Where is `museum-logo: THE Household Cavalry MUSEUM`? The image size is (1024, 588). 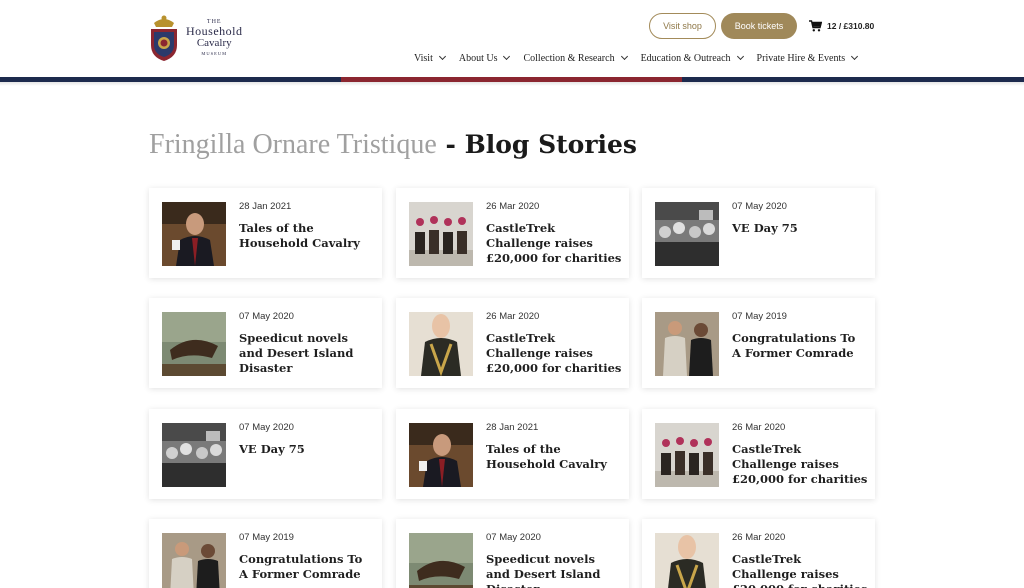 museum-logo: THE Household Cavalry MUSEUM is located at coordinates (203, 38).